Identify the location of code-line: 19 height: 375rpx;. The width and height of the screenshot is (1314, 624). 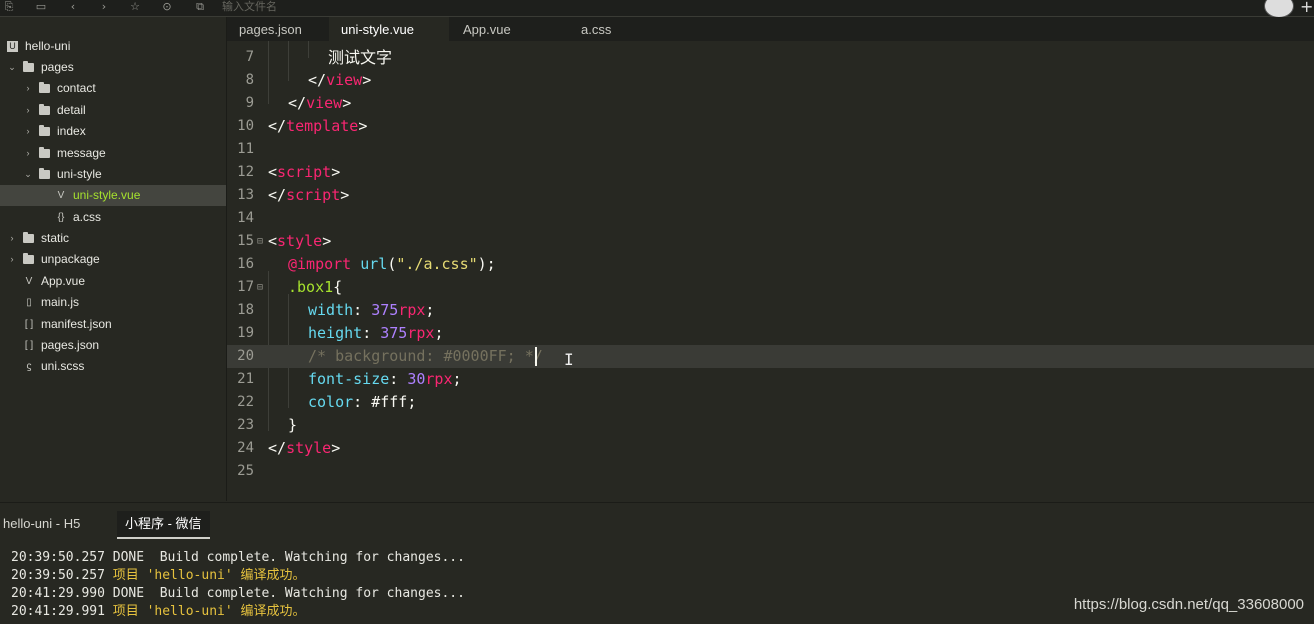
(770, 333).